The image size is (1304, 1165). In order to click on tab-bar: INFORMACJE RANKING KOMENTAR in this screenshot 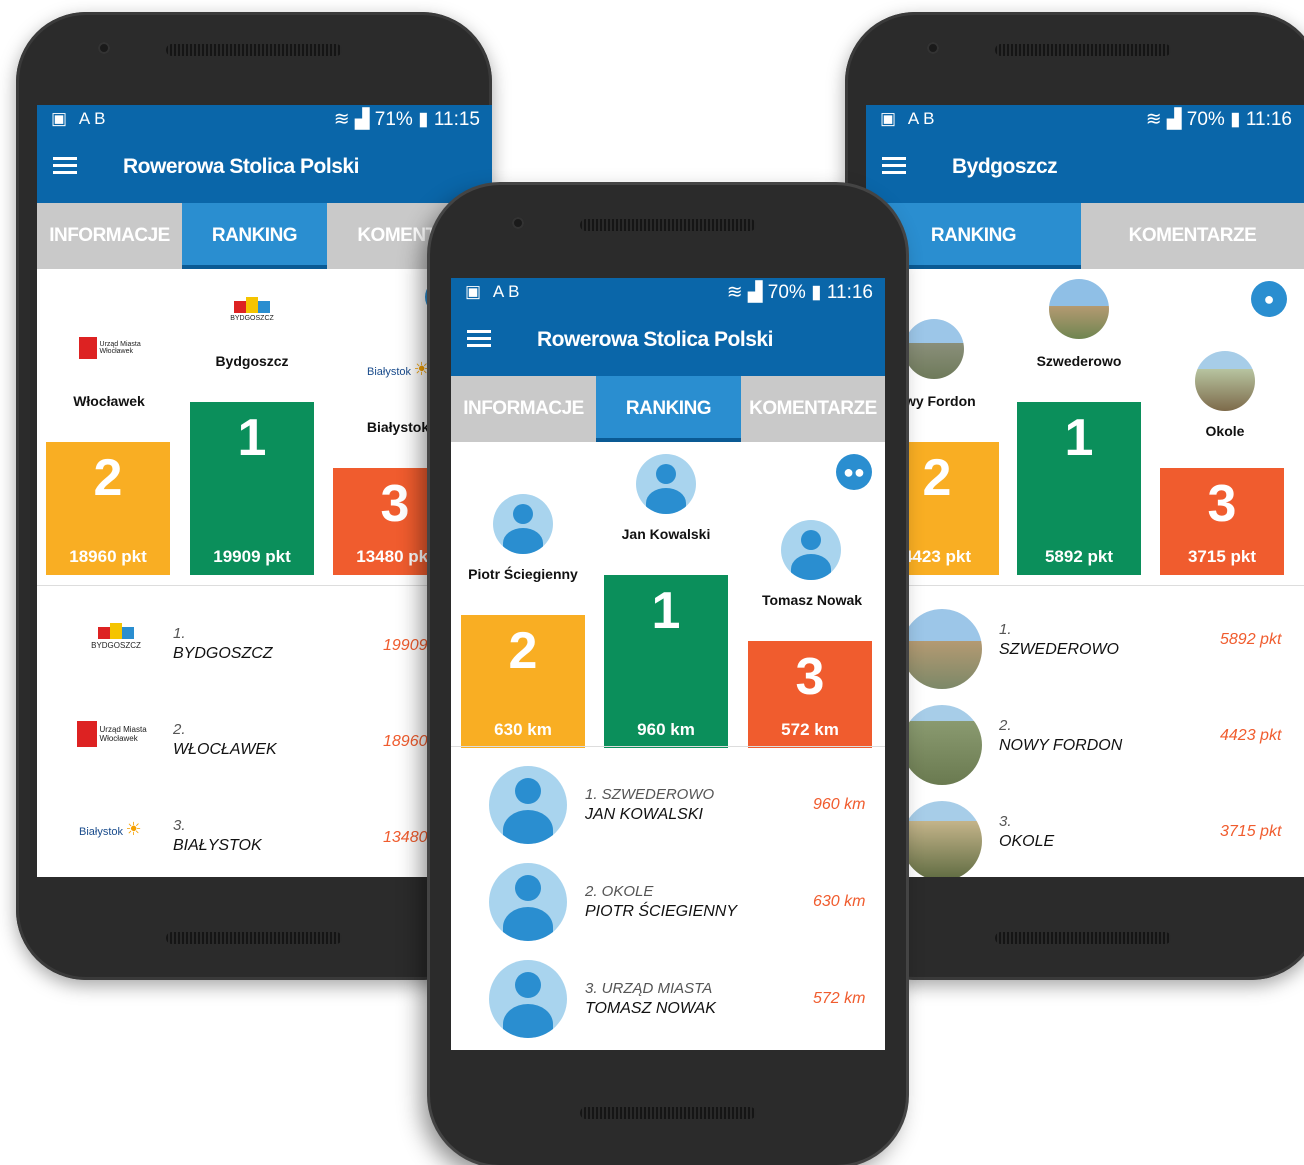, I will do `click(264, 236)`.